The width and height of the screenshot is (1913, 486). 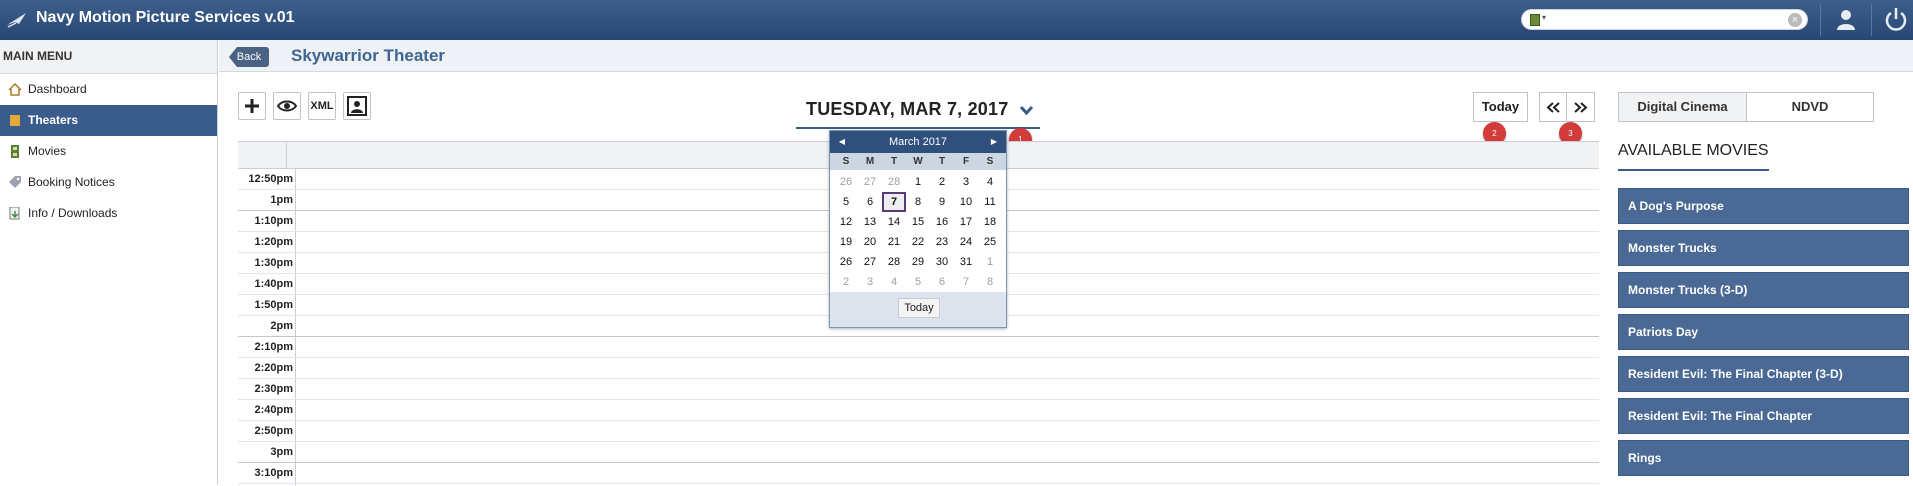 What do you see at coordinates (1896, 19) in the screenshot?
I see `power-icon` at bounding box center [1896, 19].